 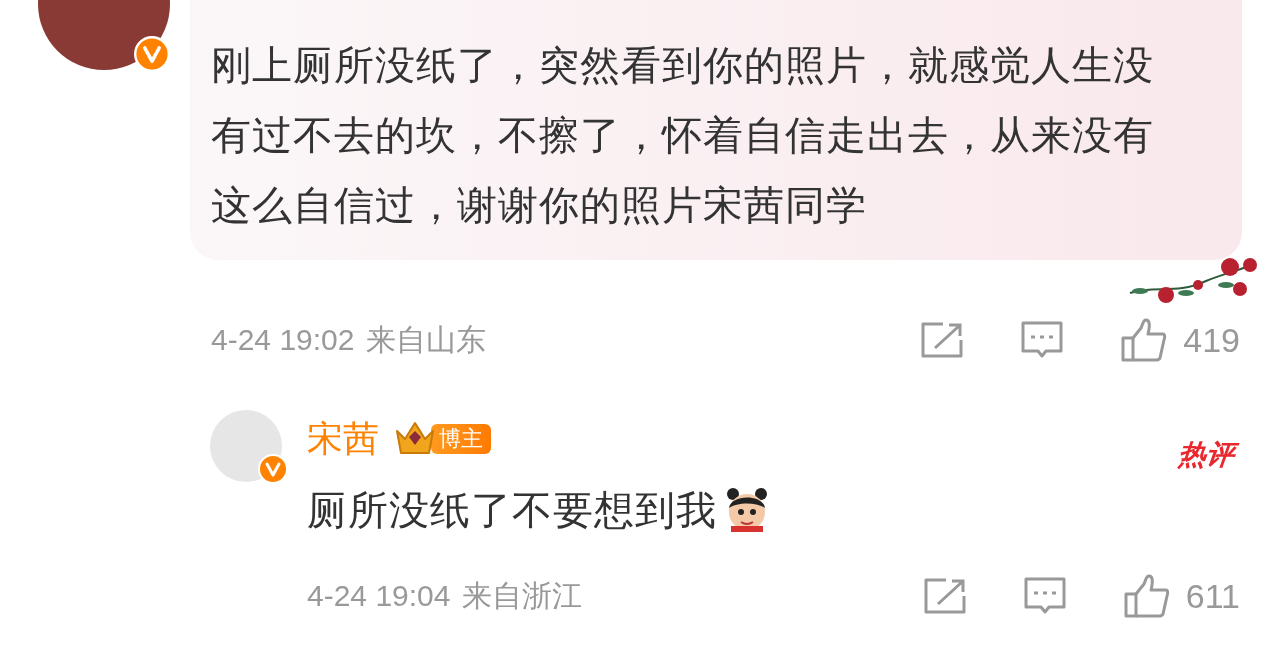 What do you see at coordinates (283, 340) in the screenshot?
I see `comment-time: 4-24 19:02` at bounding box center [283, 340].